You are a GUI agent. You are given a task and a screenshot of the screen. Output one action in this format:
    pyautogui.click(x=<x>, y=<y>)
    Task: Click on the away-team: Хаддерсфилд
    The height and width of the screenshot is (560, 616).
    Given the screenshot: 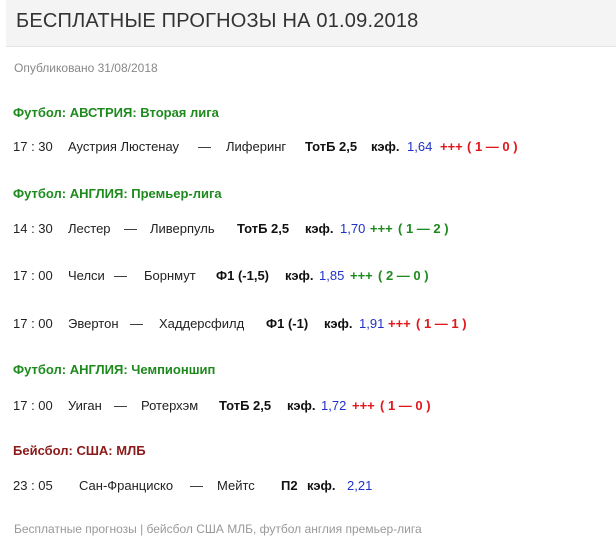 What is the action you would take?
    pyautogui.click(x=202, y=323)
    